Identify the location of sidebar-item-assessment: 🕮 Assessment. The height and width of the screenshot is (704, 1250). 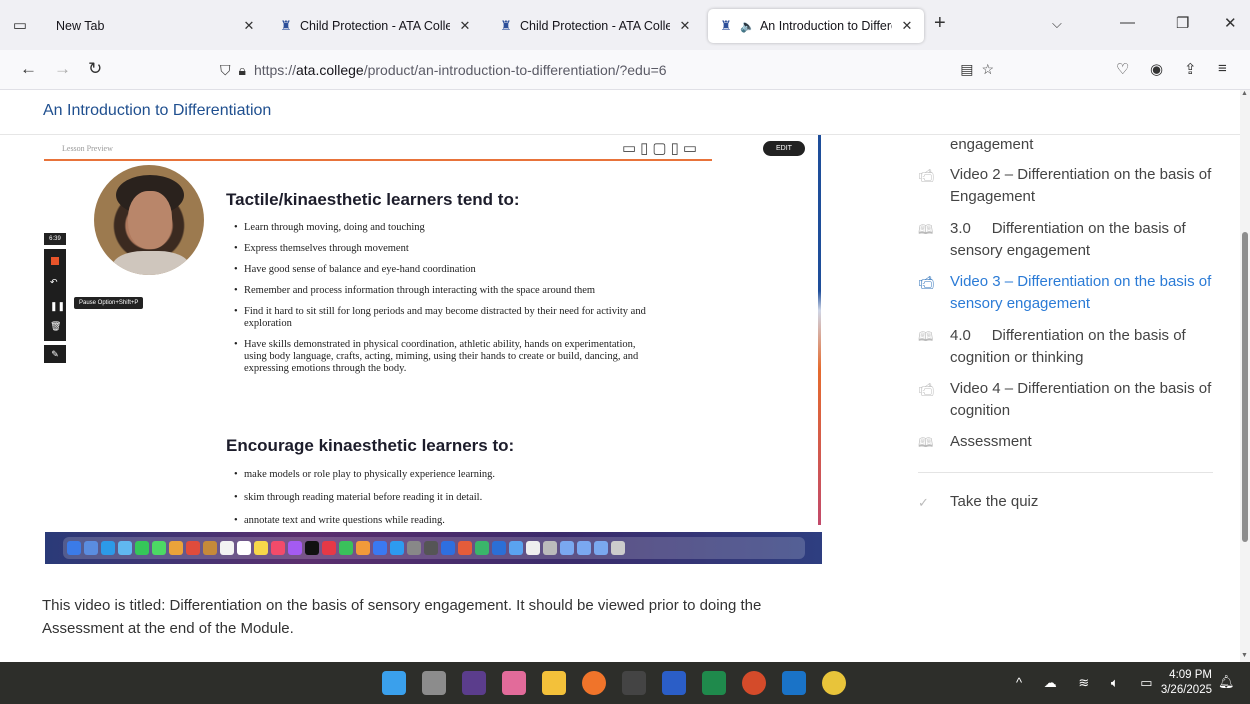
(1068, 442).